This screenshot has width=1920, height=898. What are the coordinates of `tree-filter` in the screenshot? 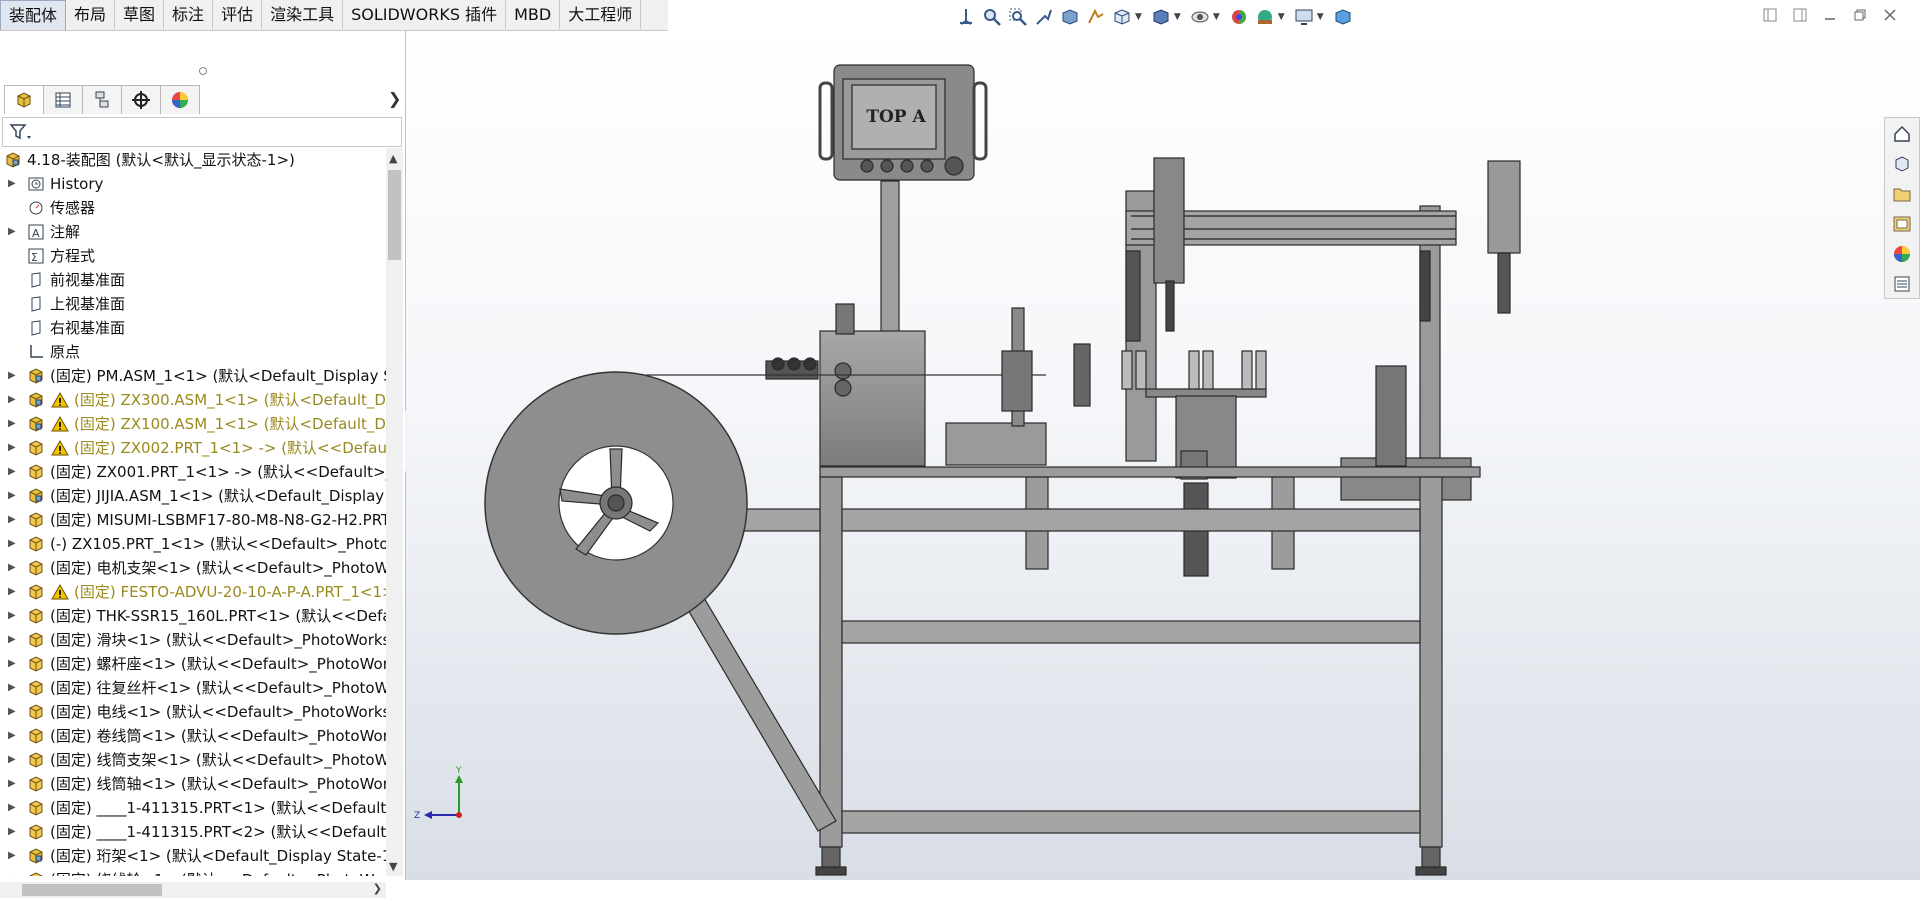 It's located at (202, 132).